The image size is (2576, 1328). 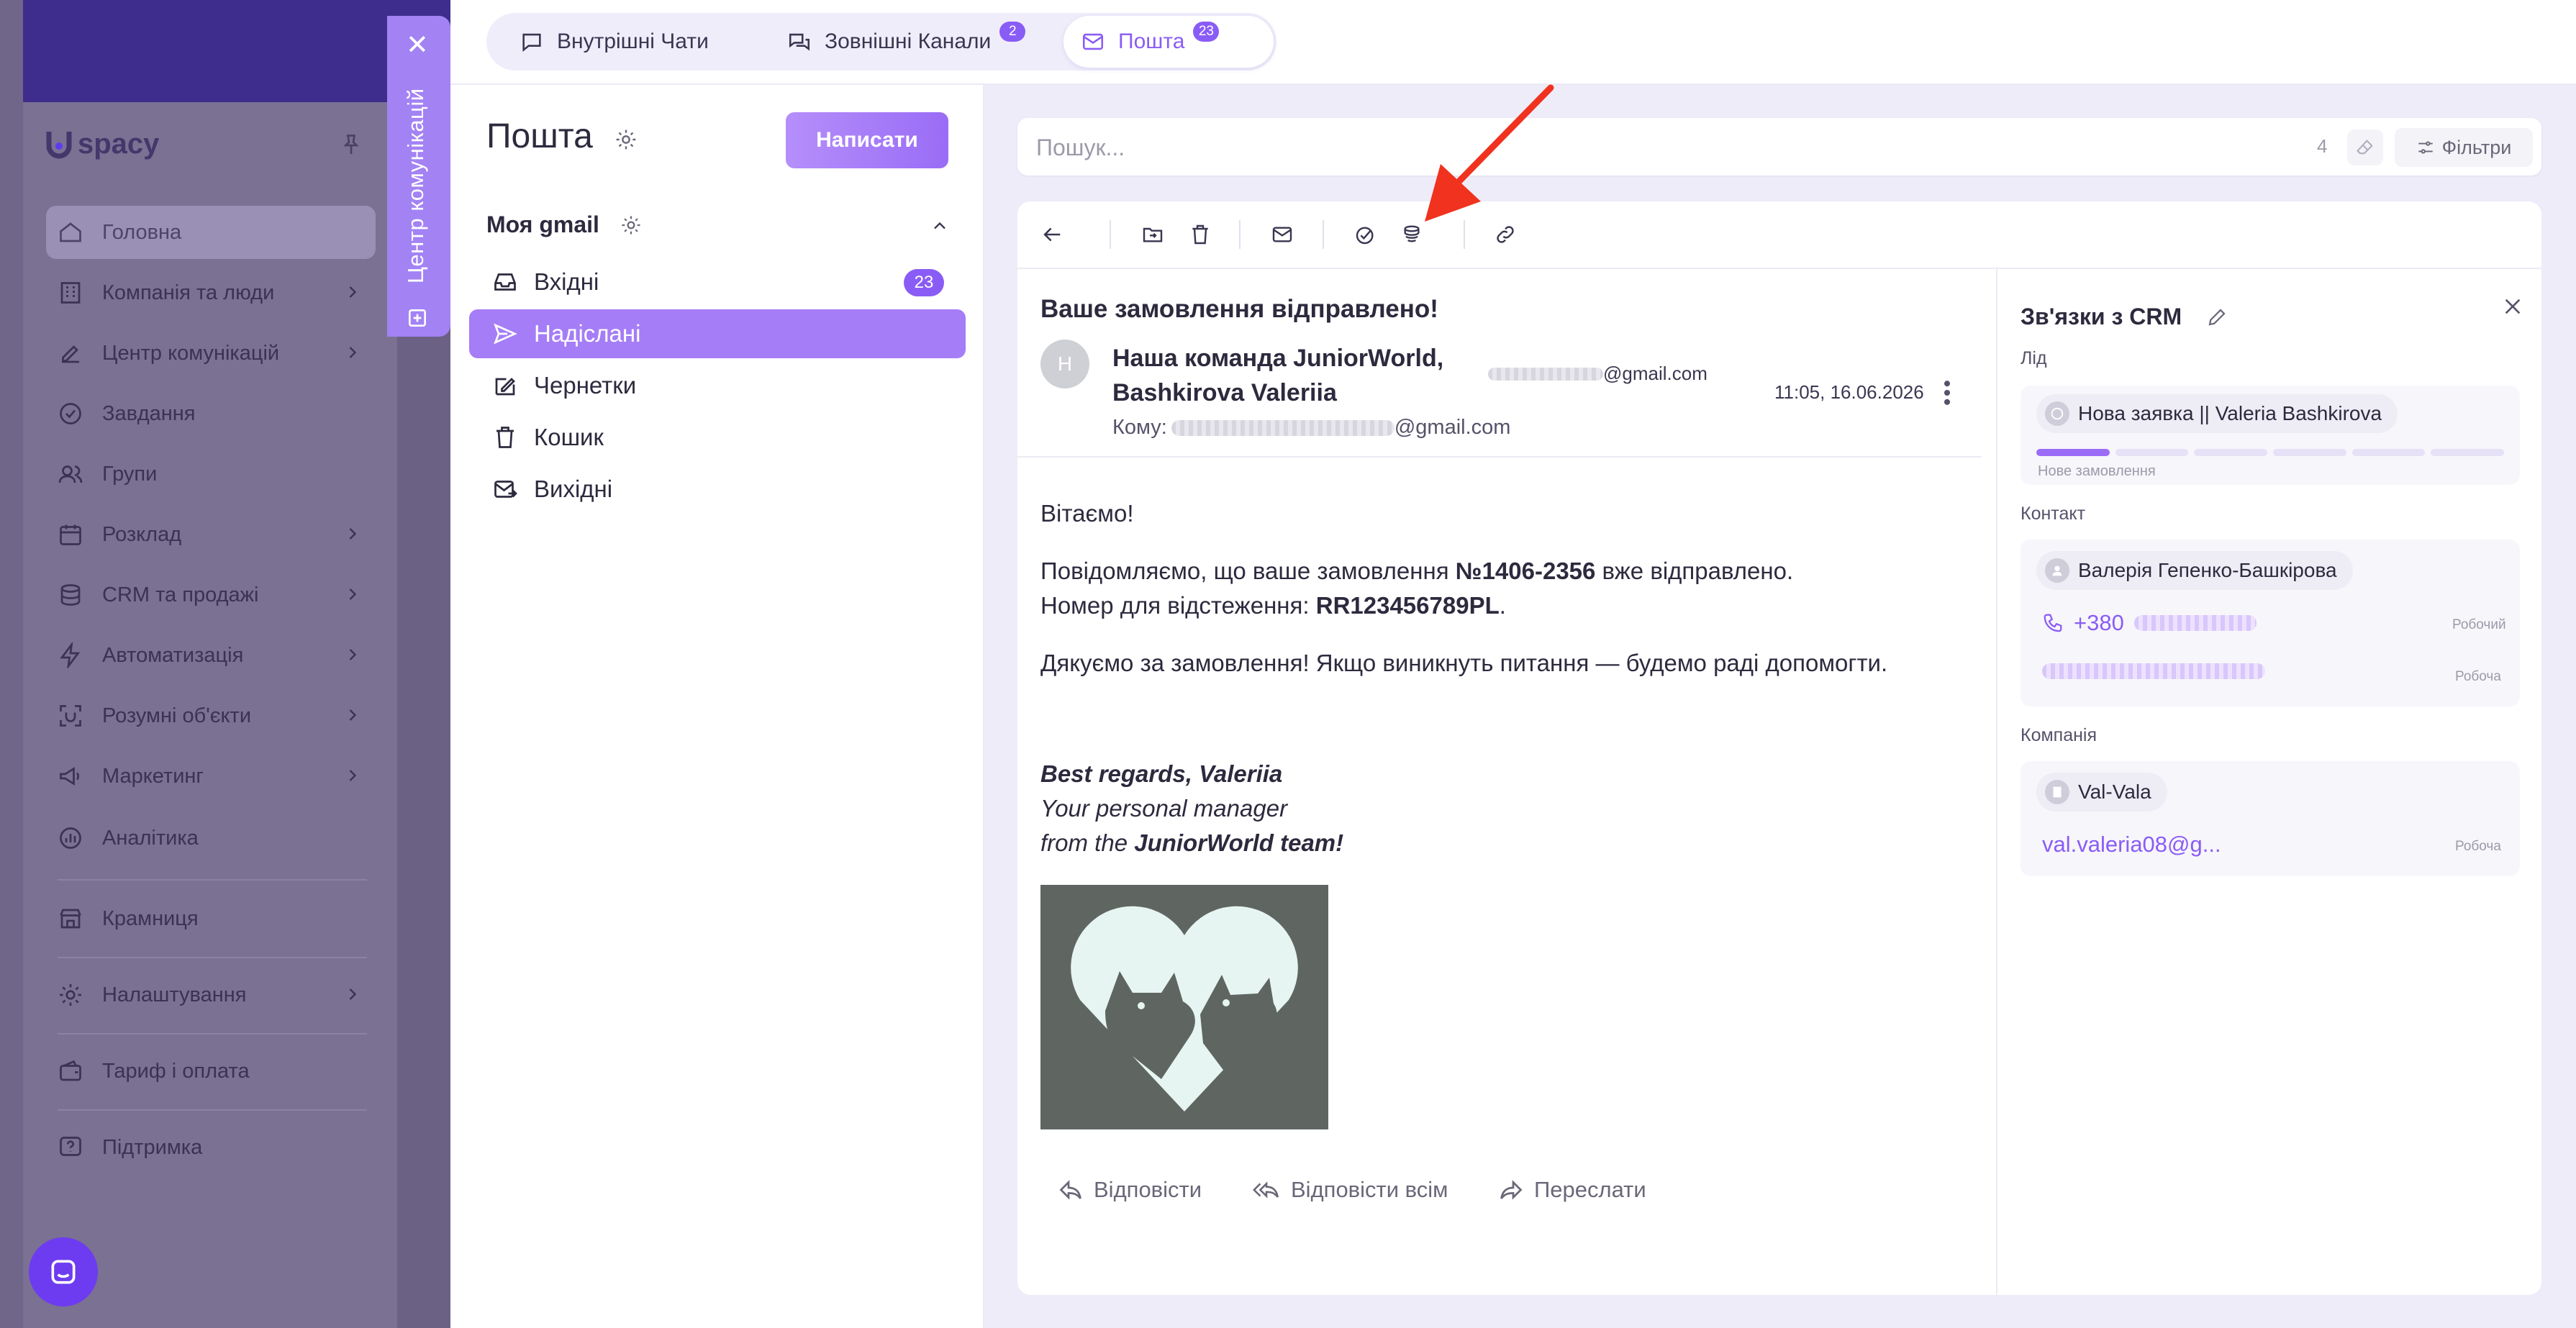 I want to click on chevron-up-icon, so click(x=940, y=226).